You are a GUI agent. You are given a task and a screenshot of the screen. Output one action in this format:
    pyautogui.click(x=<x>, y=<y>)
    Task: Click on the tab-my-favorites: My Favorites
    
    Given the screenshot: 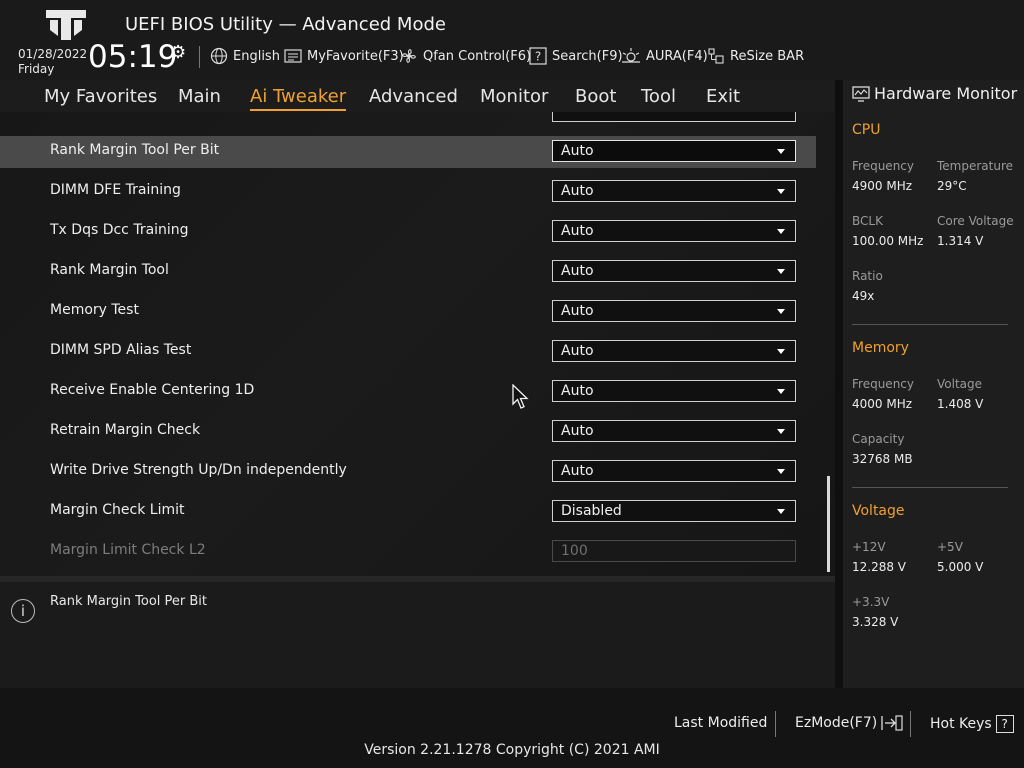 What is the action you would take?
    pyautogui.click(x=100, y=96)
    